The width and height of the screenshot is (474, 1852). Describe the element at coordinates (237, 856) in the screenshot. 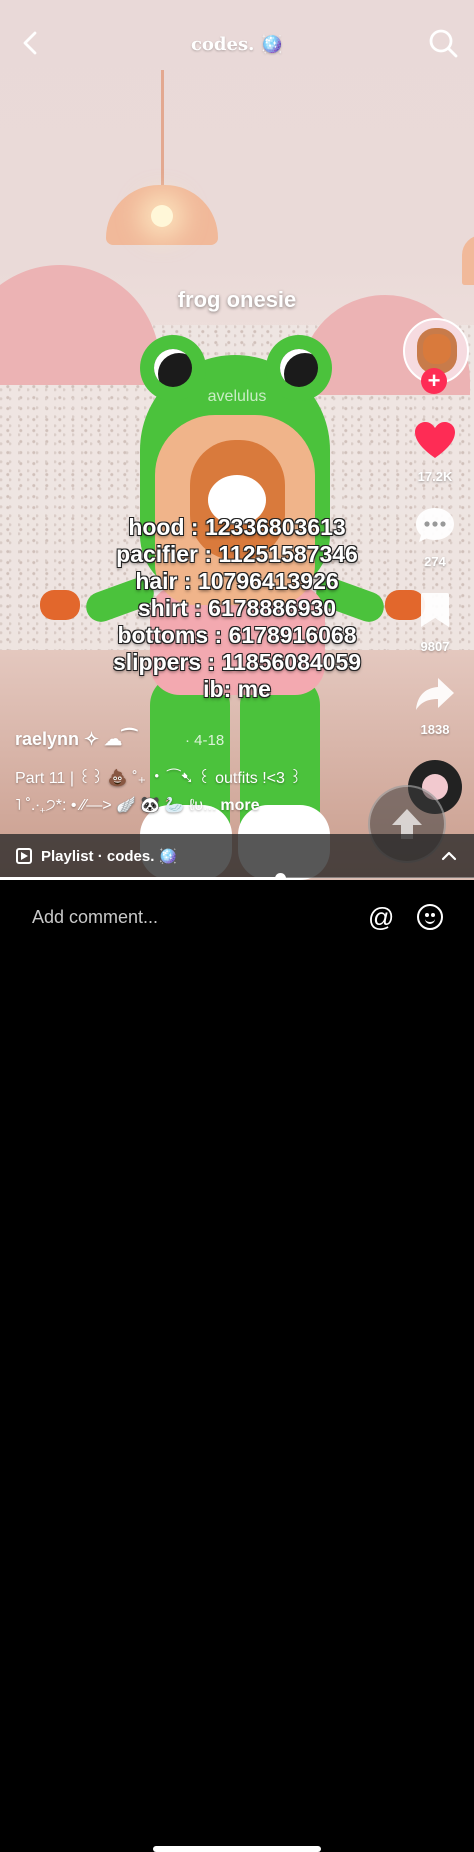

I see `playlist-bar: Playlist · codes. 🪩` at that location.